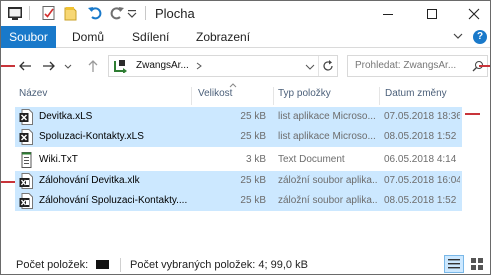 The width and height of the screenshot is (491, 275). I want to click on item-count-label: Počet položek:, so click(52, 265).